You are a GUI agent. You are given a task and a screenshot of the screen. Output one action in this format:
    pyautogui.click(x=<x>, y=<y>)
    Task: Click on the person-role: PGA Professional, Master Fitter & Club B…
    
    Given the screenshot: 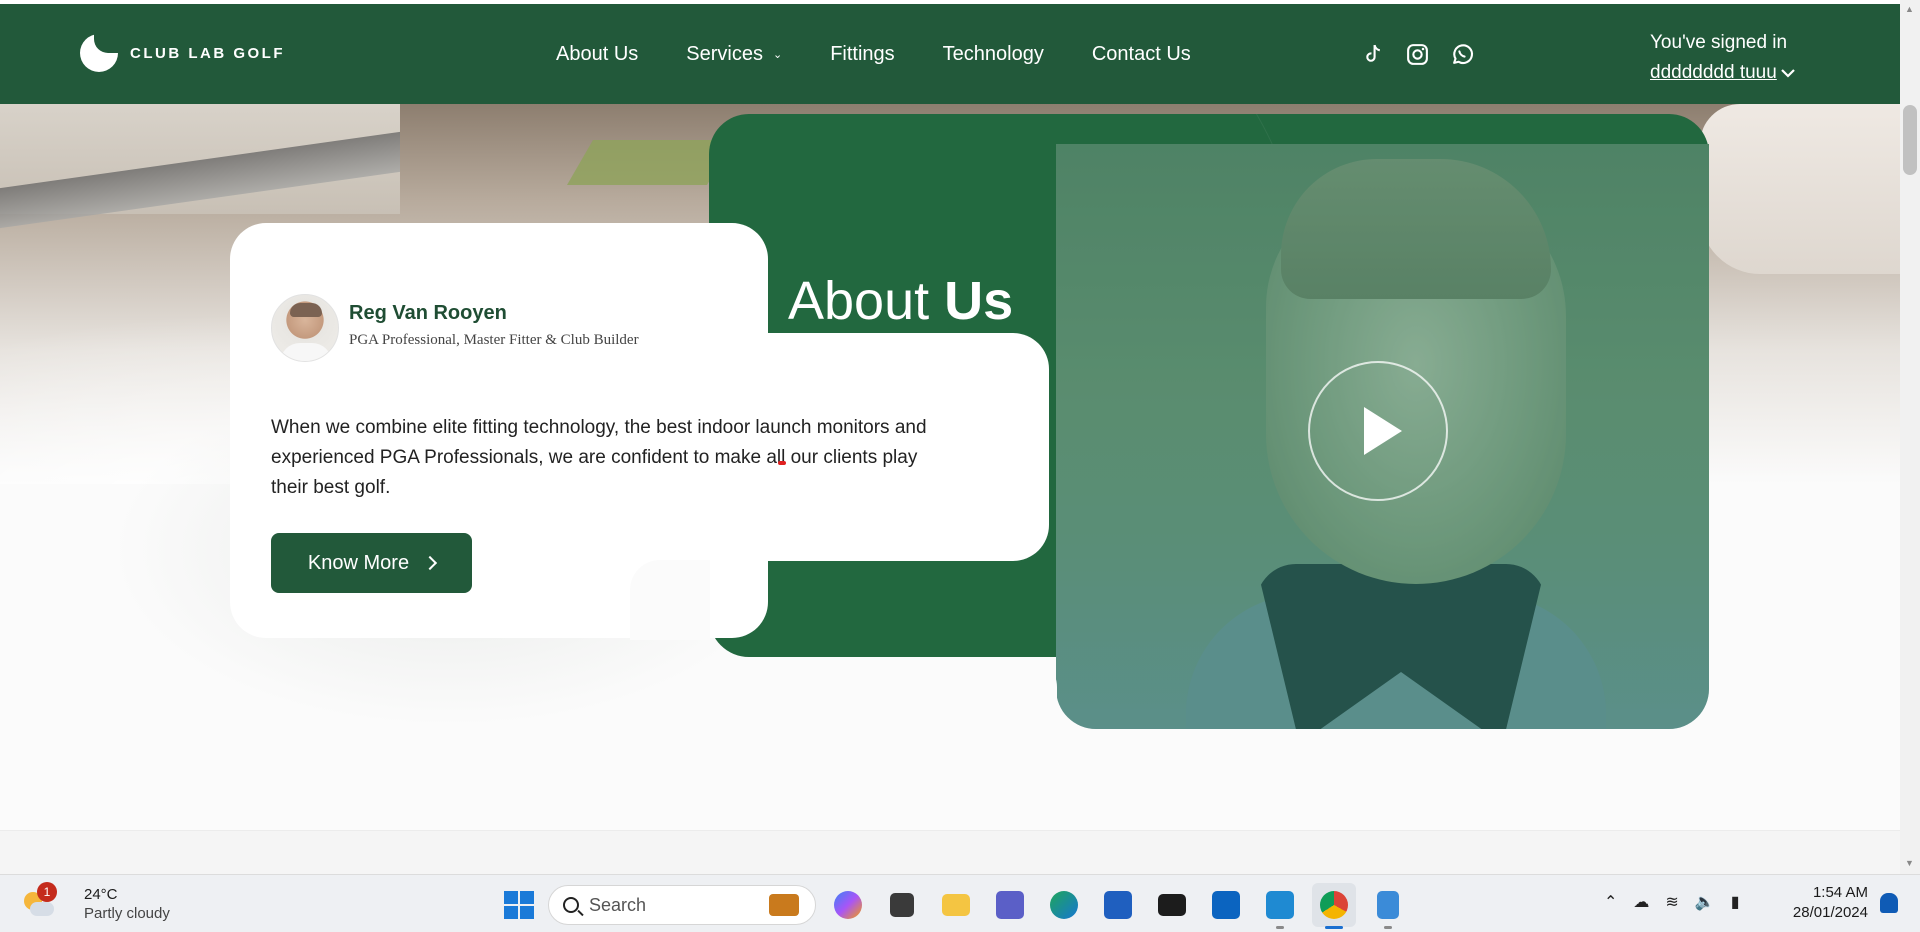 What is the action you would take?
    pyautogui.click(x=494, y=340)
    